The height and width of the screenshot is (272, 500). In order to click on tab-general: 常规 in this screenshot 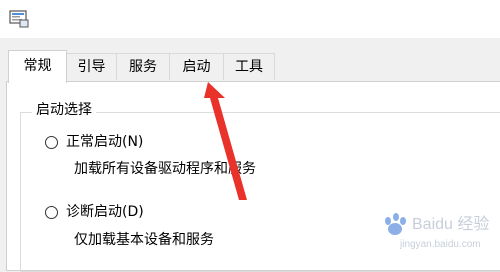, I will do `click(37, 66)`.